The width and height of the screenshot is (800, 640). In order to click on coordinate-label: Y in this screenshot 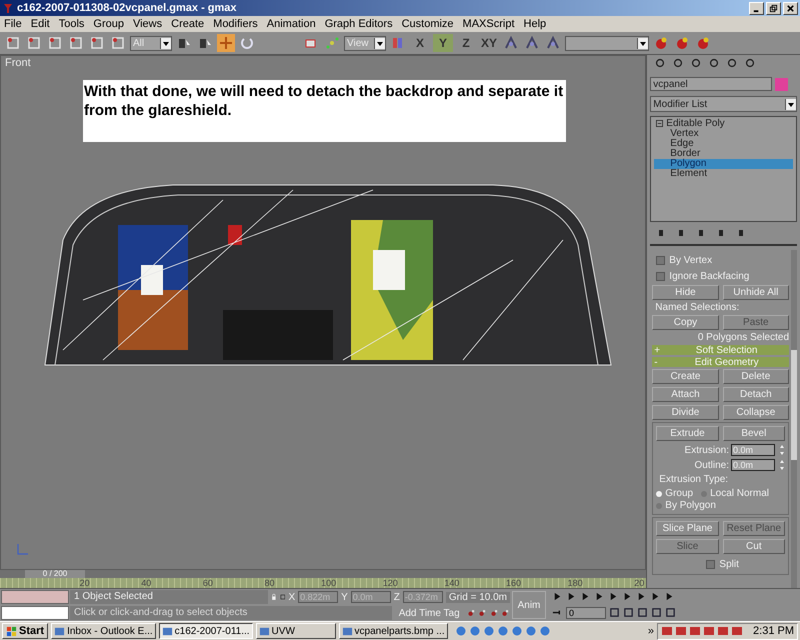, I will do `click(344, 597)`.